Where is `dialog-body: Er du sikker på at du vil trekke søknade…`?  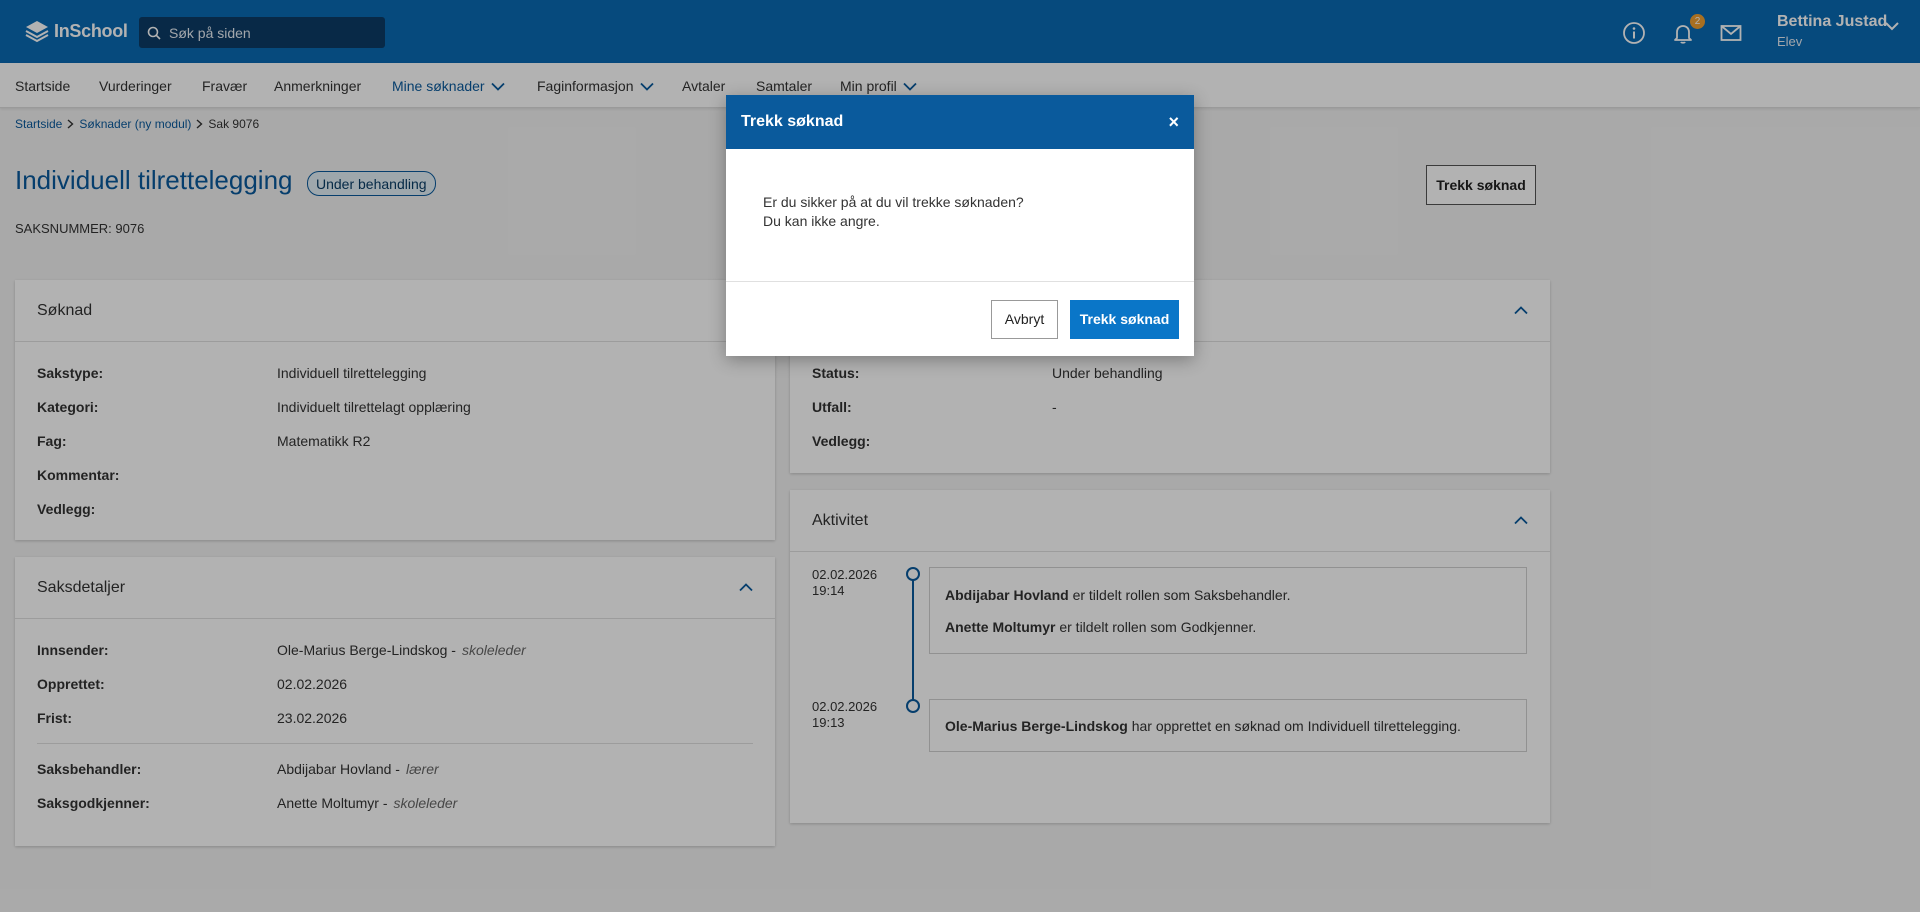 dialog-body: Er du sikker på at du vil trekke søknade… is located at coordinates (960, 215).